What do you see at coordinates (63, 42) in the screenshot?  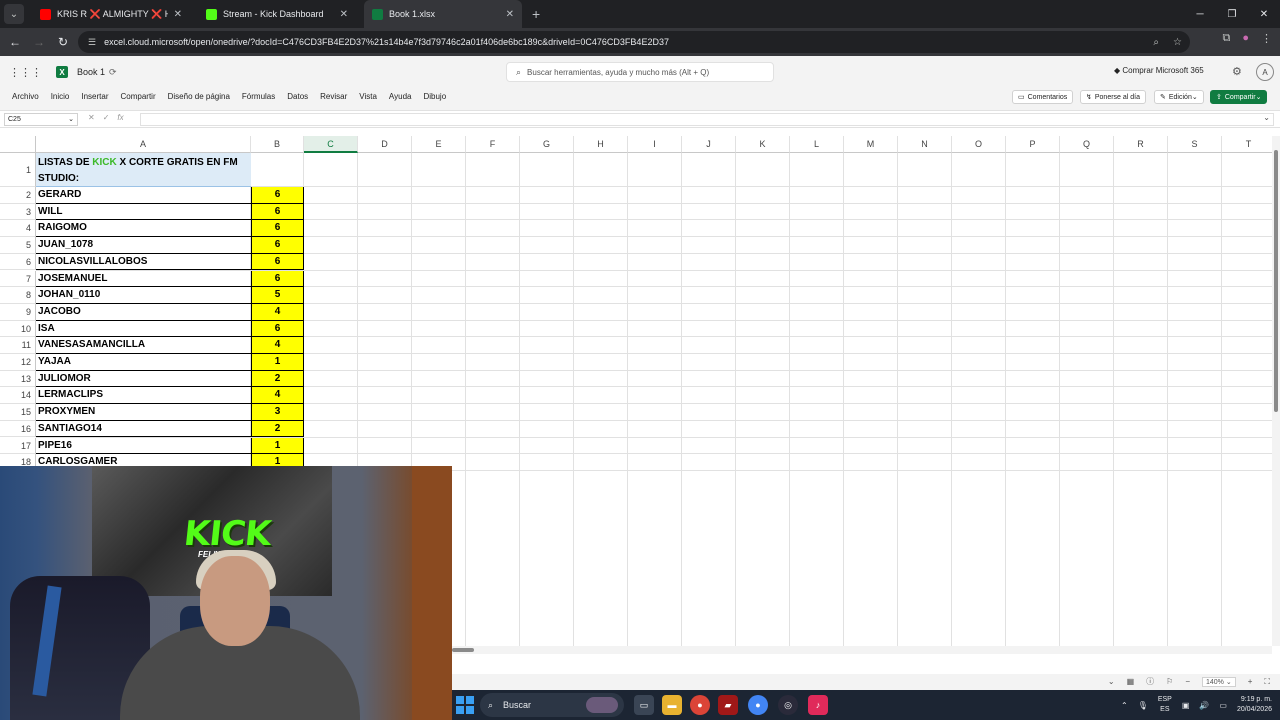 I see `reload-icon: ↻` at bounding box center [63, 42].